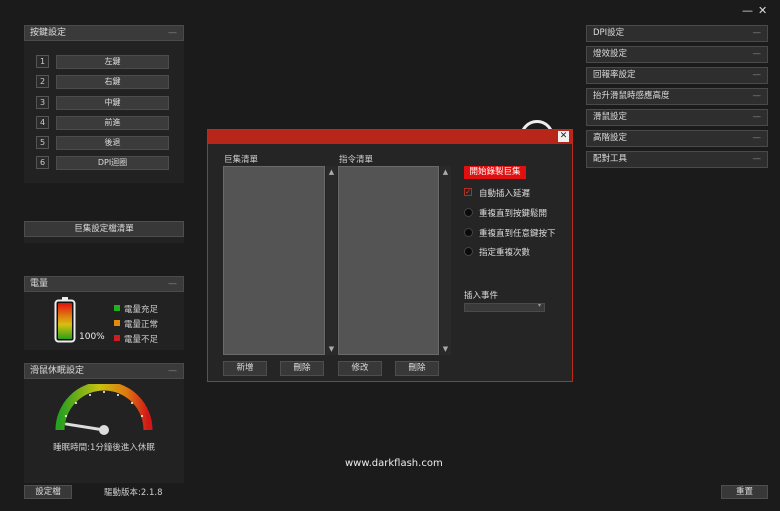 The width and height of the screenshot is (780, 511). I want to click on key-number-badge: 1, so click(42, 61).